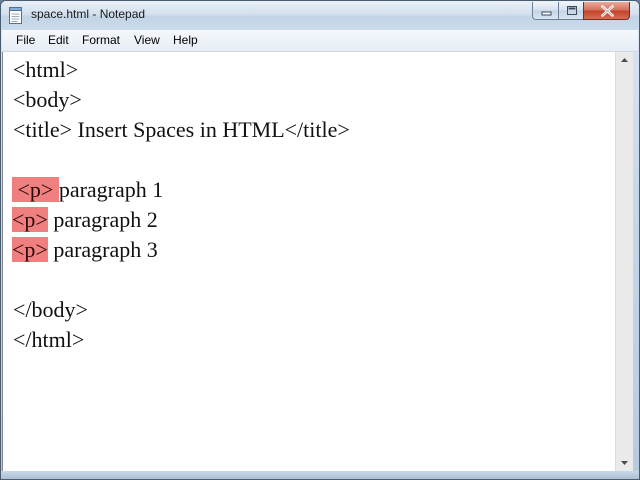 This screenshot has height=480, width=640. I want to click on code-line: <p> paragraph 3, so click(85, 250).